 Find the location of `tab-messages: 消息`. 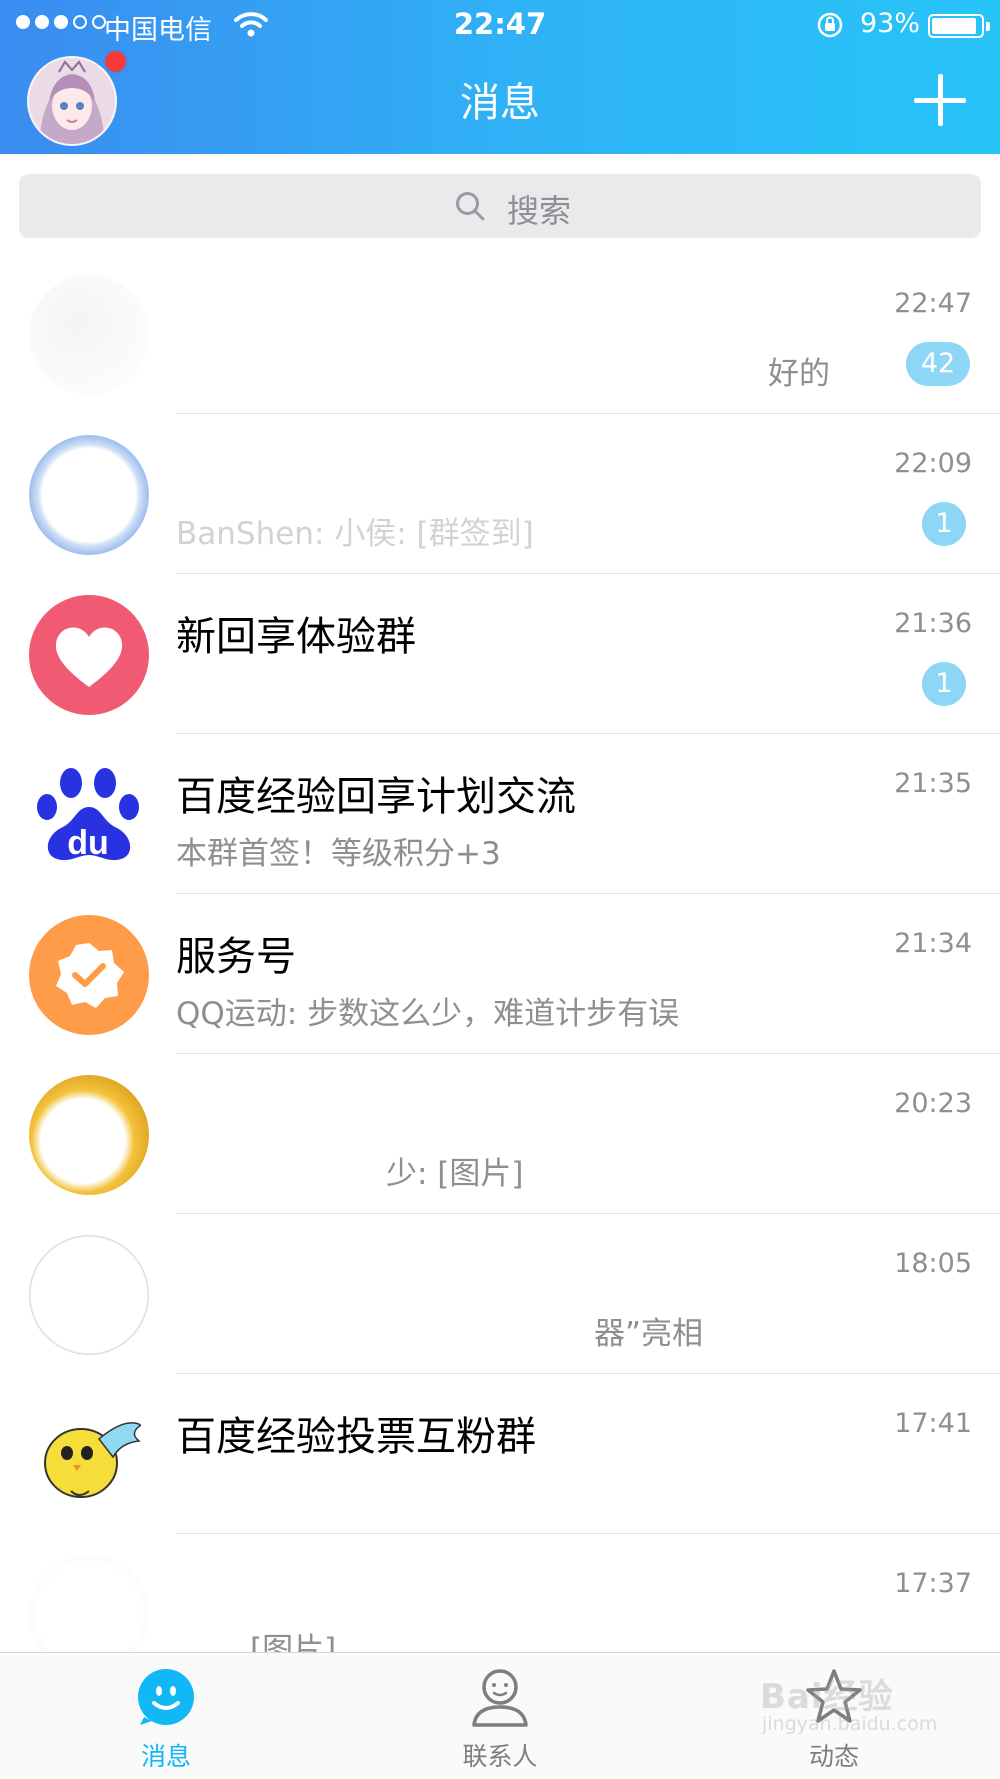

tab-messages: 消息 is located at coordinates (166, 1716).